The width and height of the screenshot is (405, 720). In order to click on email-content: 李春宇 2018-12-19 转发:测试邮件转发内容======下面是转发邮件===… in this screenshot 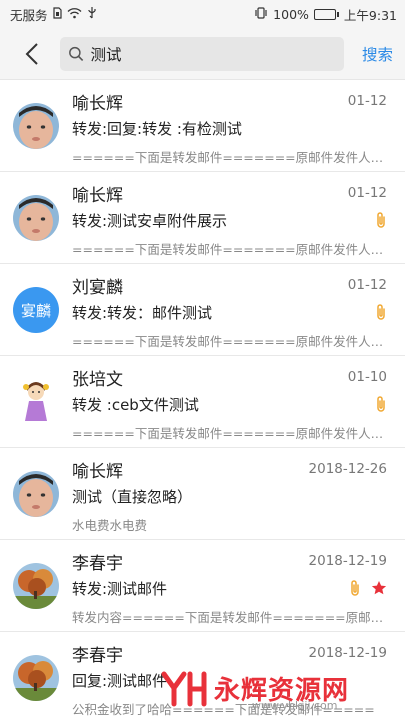, I will do `click(238, 583)`.